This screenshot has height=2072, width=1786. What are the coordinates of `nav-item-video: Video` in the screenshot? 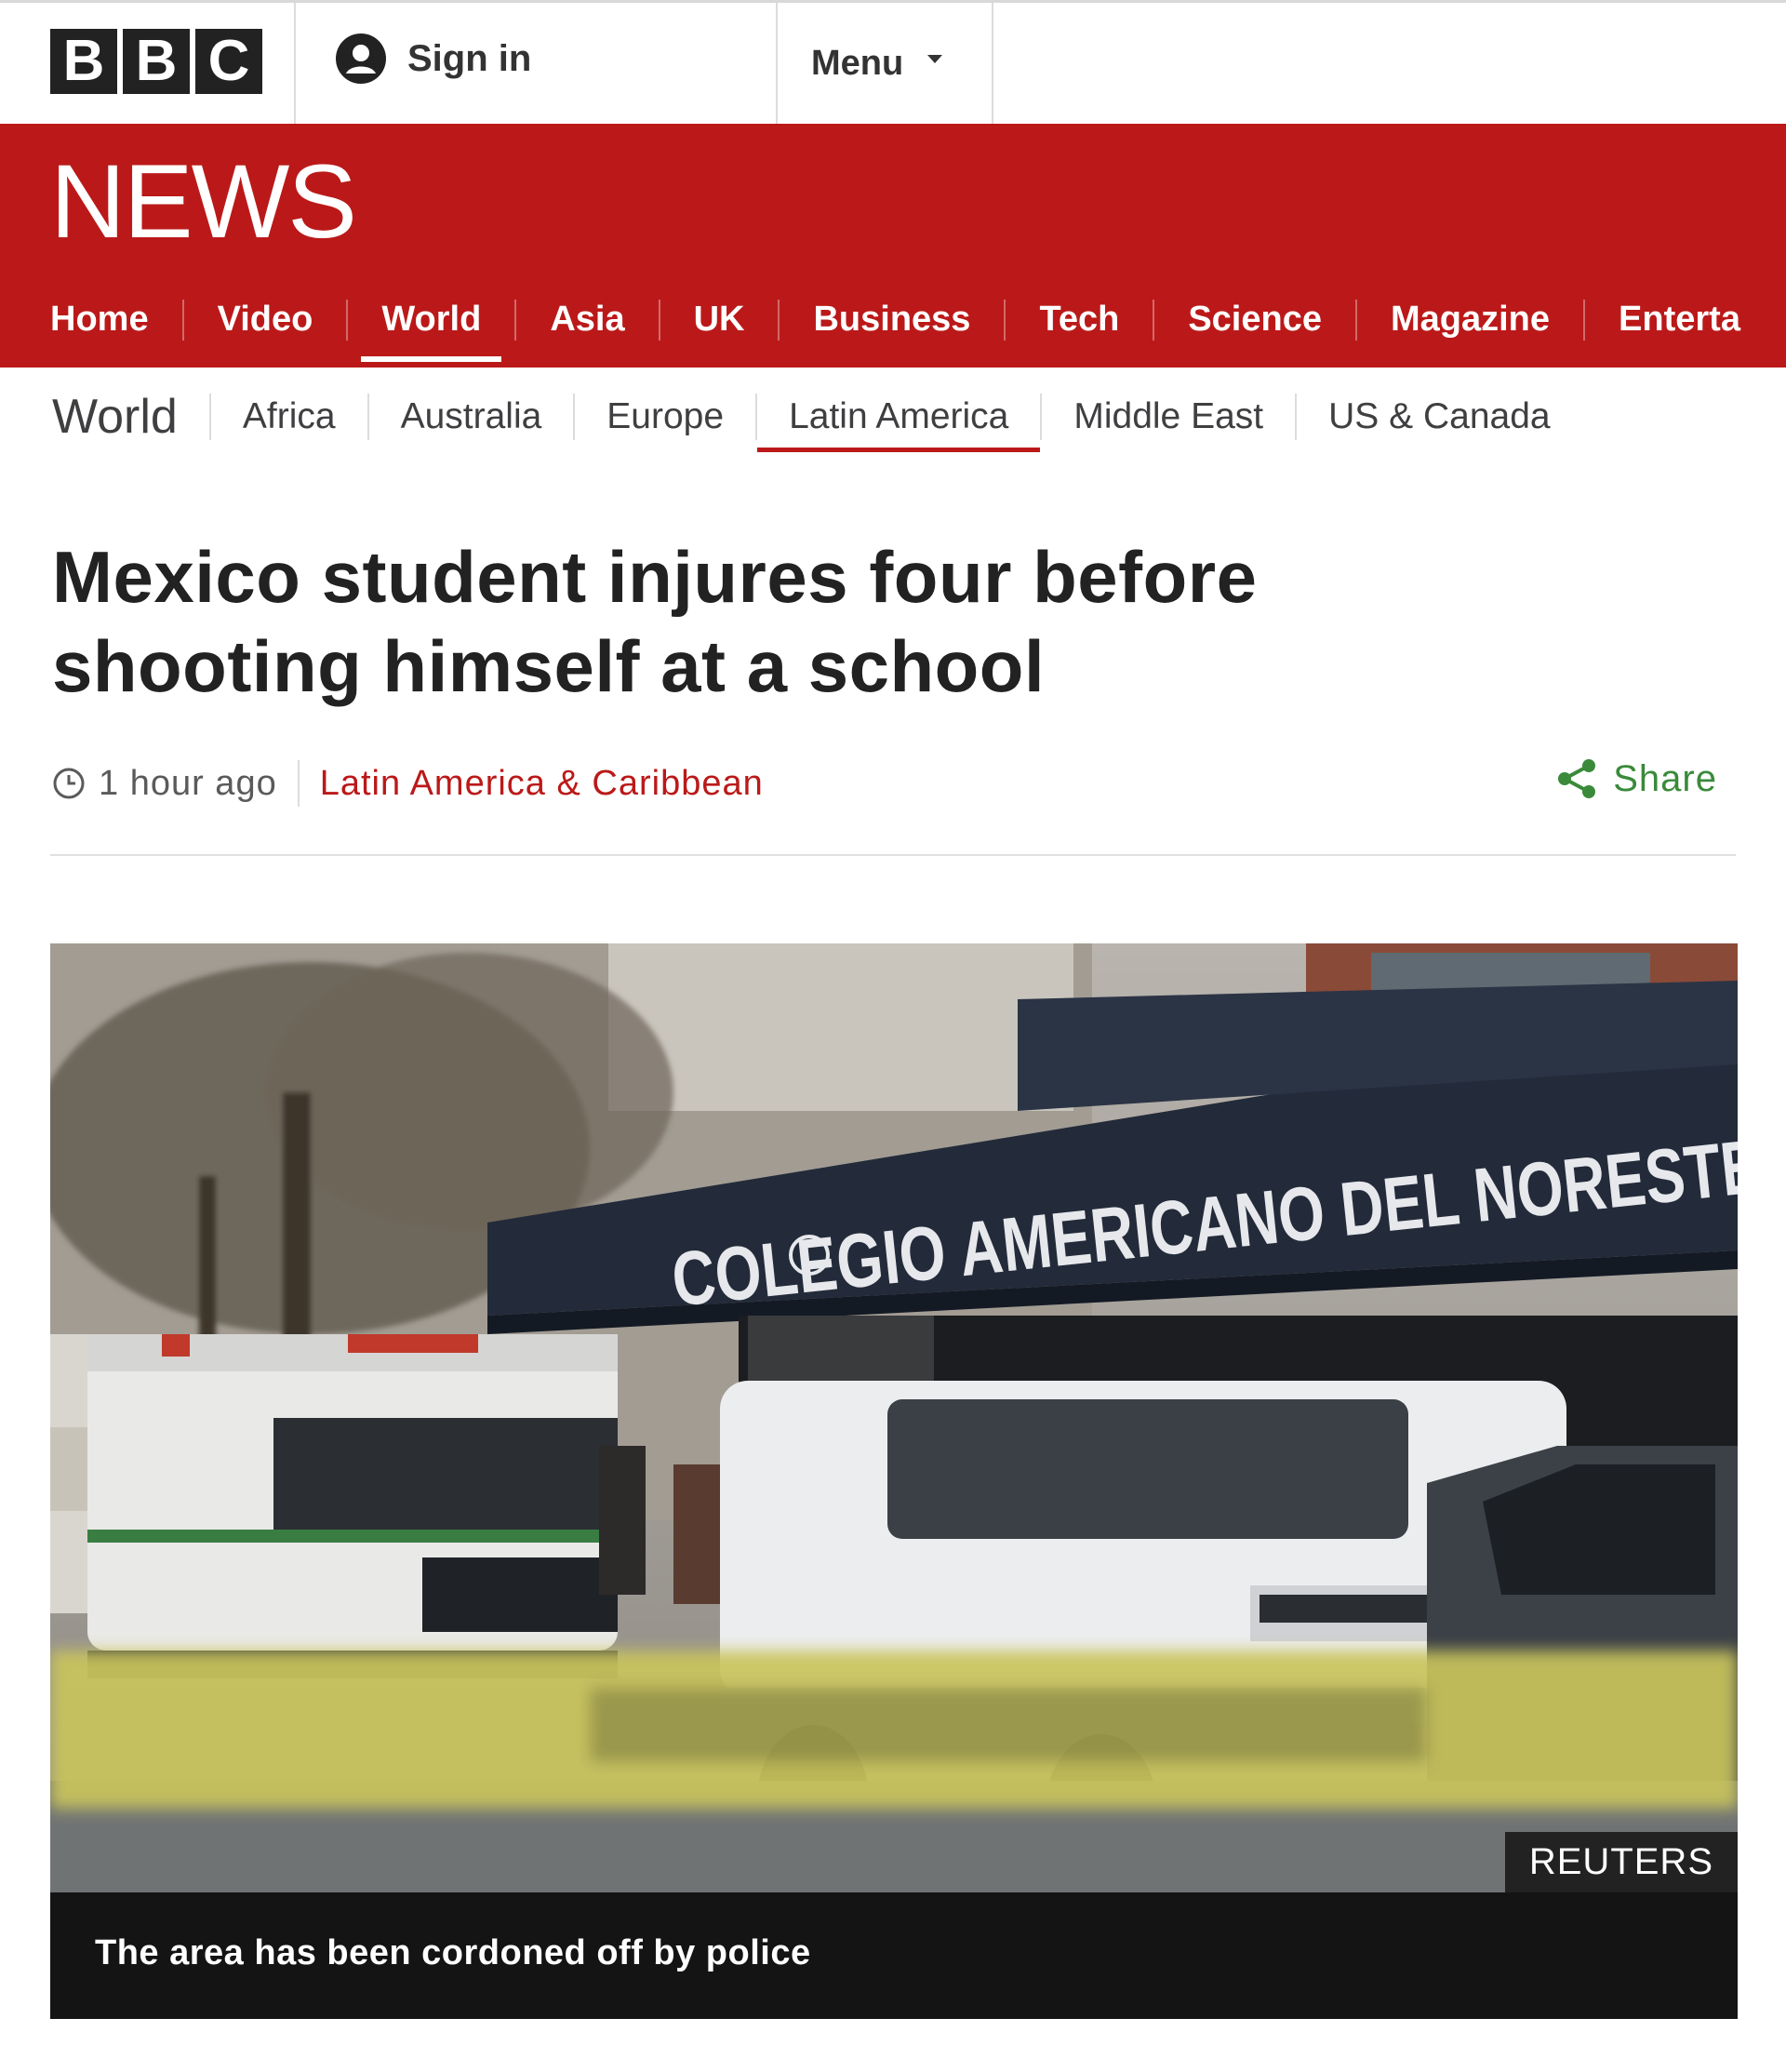 It's located at (265, 320).